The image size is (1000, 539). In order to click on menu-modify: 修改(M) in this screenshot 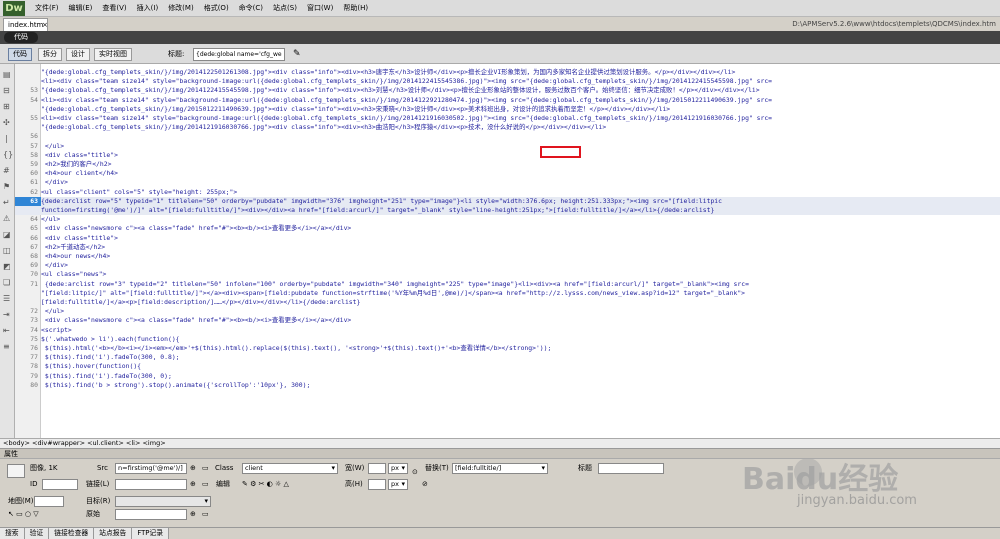, I will do `click(181, 8)`.